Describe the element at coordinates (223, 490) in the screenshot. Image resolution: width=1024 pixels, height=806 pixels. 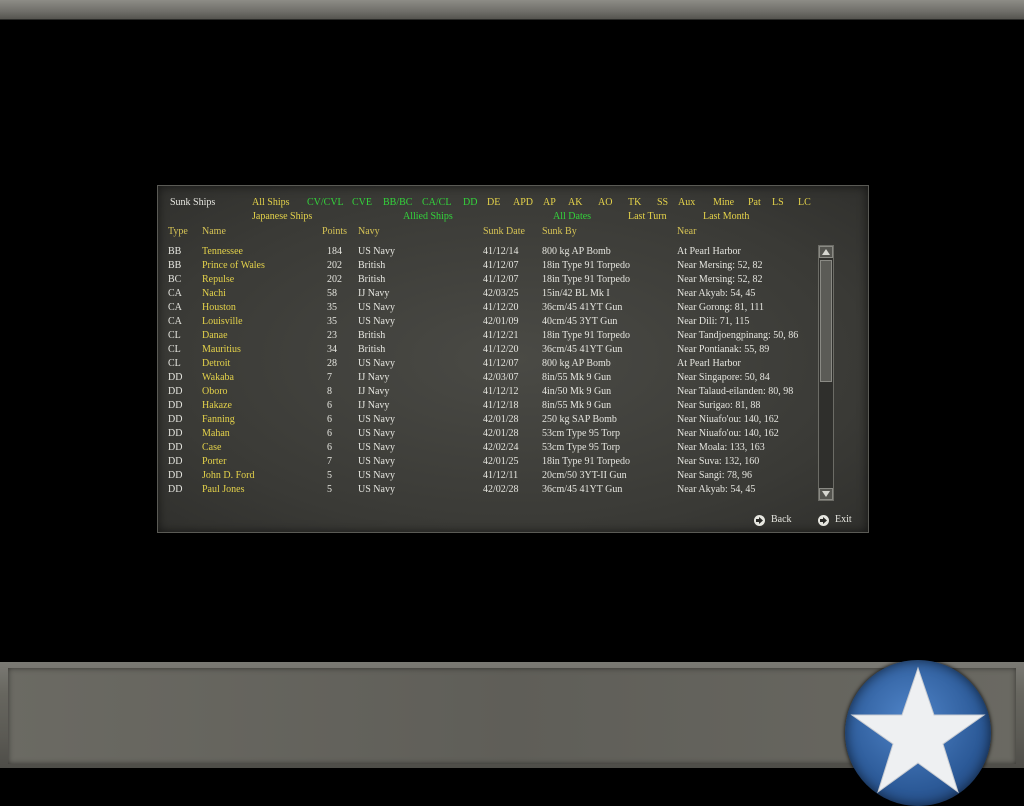
I see `cell-name: Paul Jones` at that location.